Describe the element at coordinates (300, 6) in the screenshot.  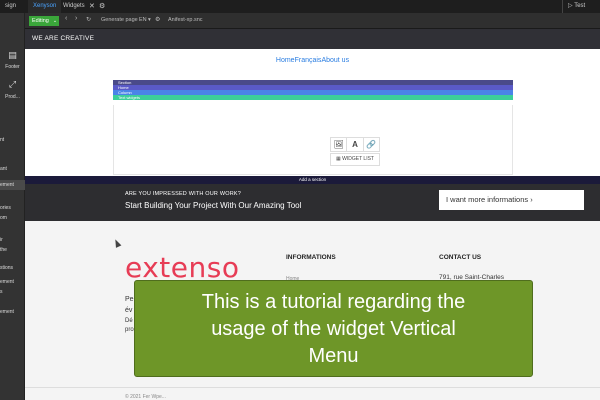
I see `app-titlebar: sign Xenyson Widgets ✕ ⚙ ▷ Test` at that location.